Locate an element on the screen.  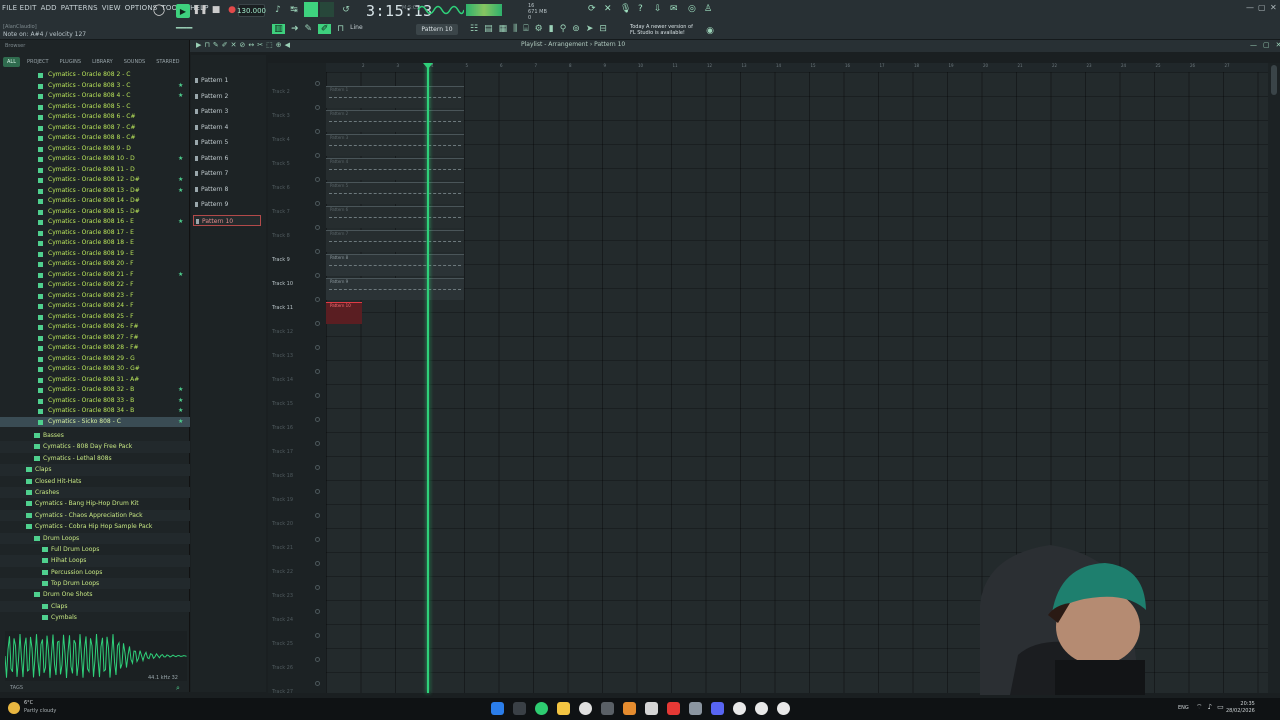
file-item: Cymatics - Oracle 808 24 - F is located at coordinates (95, 306).